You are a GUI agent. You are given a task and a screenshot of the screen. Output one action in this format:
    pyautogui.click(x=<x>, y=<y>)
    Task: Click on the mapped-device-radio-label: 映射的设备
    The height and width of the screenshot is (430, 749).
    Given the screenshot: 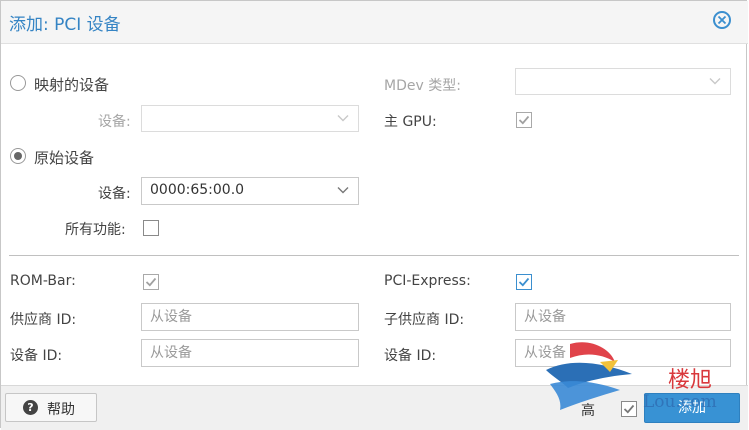 What is the action you would take?
    pyautogui.click(x=72, y=85)
    